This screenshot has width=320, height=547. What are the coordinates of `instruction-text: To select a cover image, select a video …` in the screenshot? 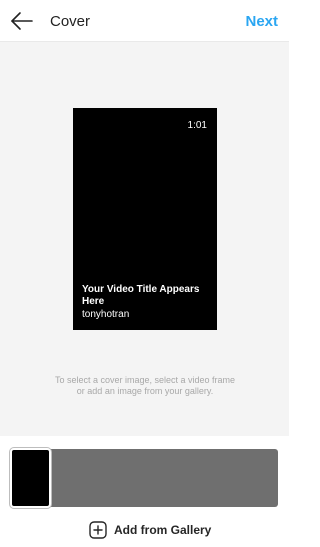 It's located at (145, 385).